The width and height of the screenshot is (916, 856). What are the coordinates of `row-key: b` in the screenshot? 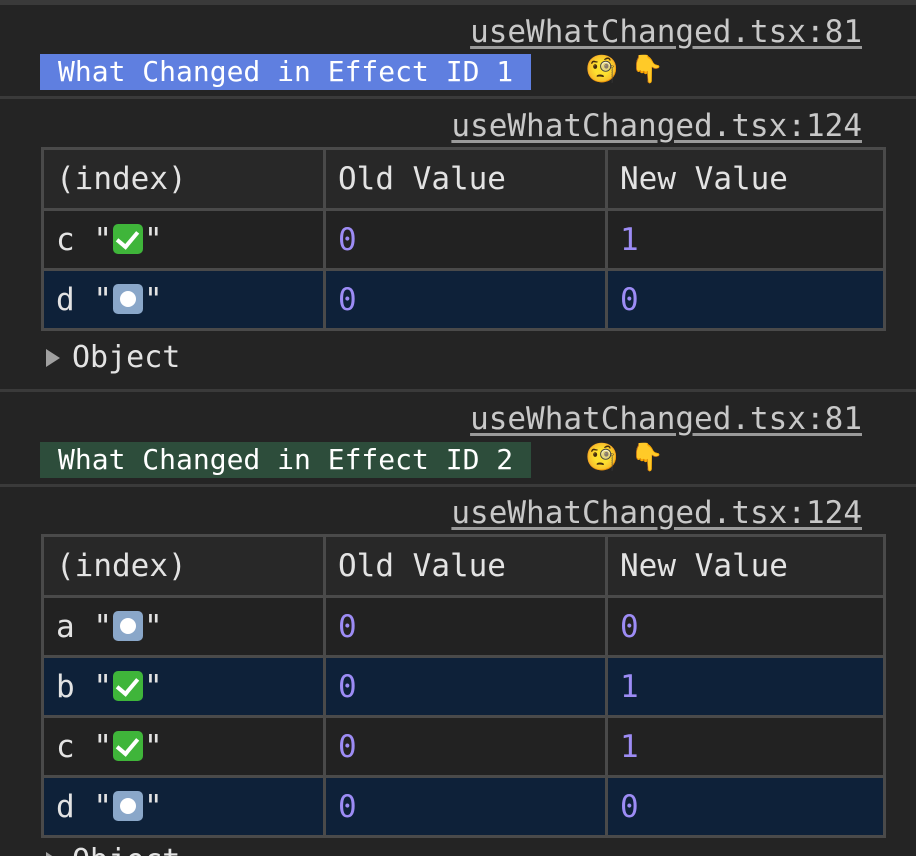 It's located at (65, 686).